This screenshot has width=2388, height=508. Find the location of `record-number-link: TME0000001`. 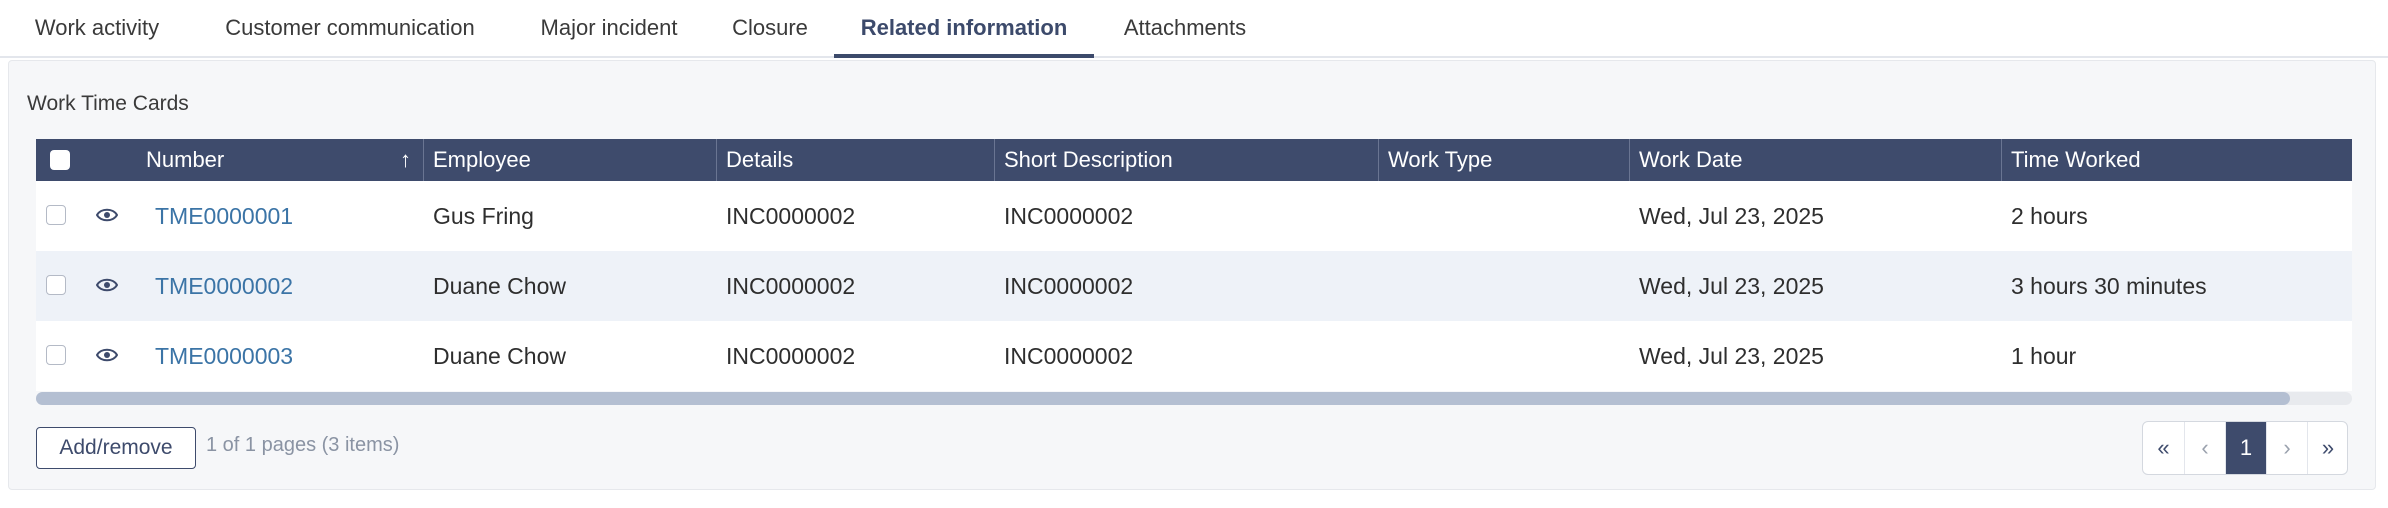

record-number-link: TME0000001 is located at coordinates (224, 216).